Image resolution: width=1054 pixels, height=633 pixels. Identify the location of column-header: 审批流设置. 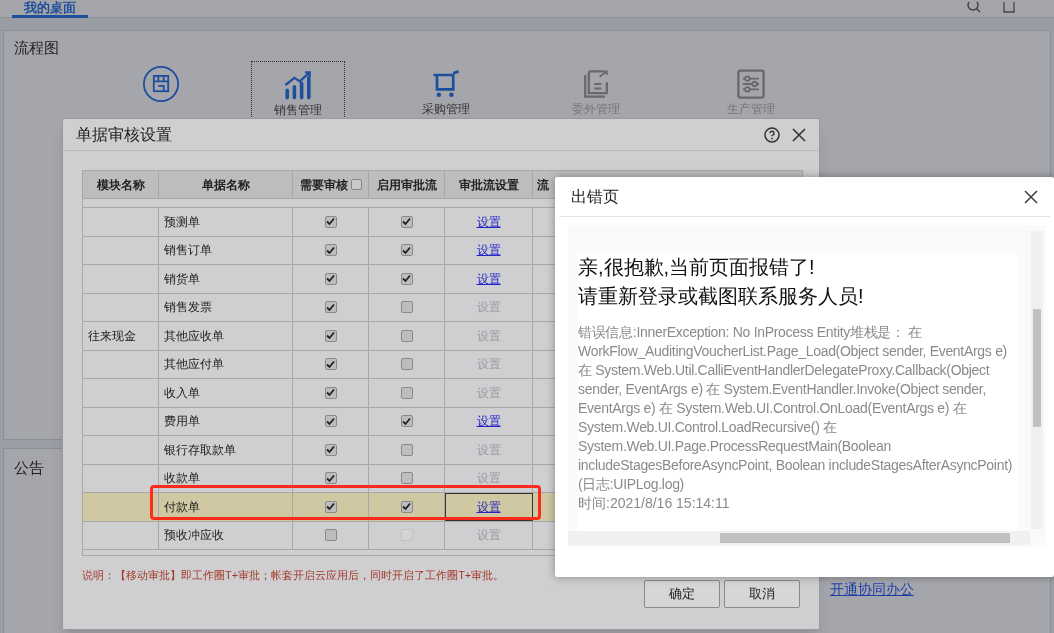
(489, 184).